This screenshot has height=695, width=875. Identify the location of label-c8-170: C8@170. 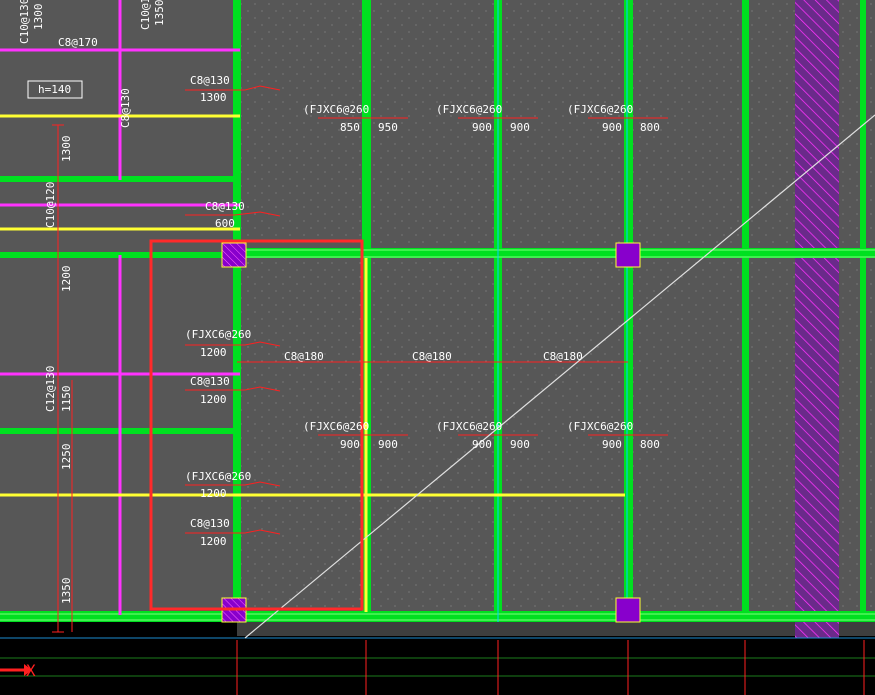
(78, 42).